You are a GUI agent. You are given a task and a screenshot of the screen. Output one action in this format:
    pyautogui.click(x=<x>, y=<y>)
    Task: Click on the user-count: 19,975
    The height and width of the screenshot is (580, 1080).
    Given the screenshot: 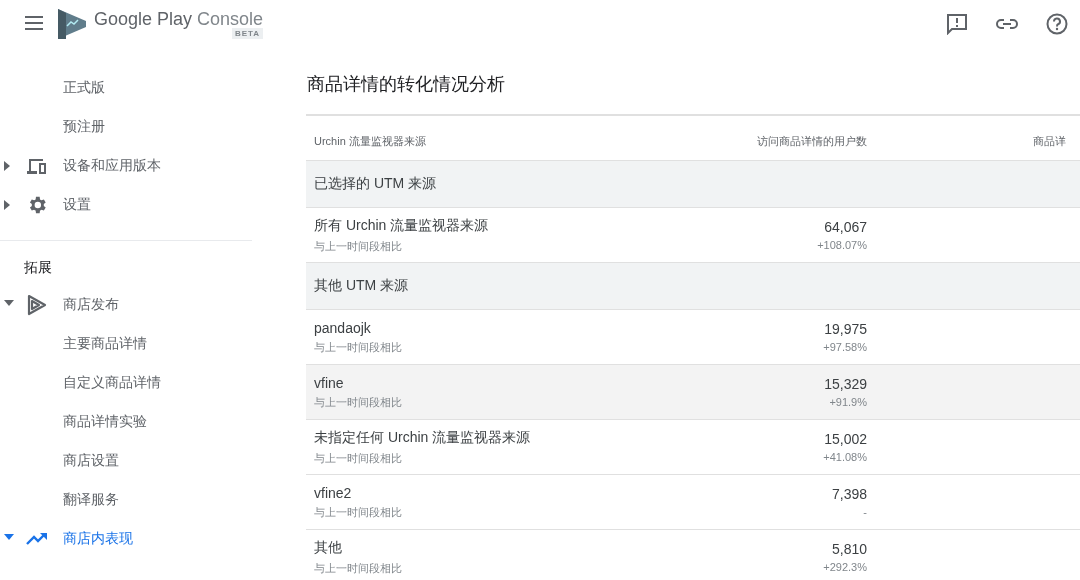 What is the action you would take?
    pyautogui.click(x=845, y=329)
    